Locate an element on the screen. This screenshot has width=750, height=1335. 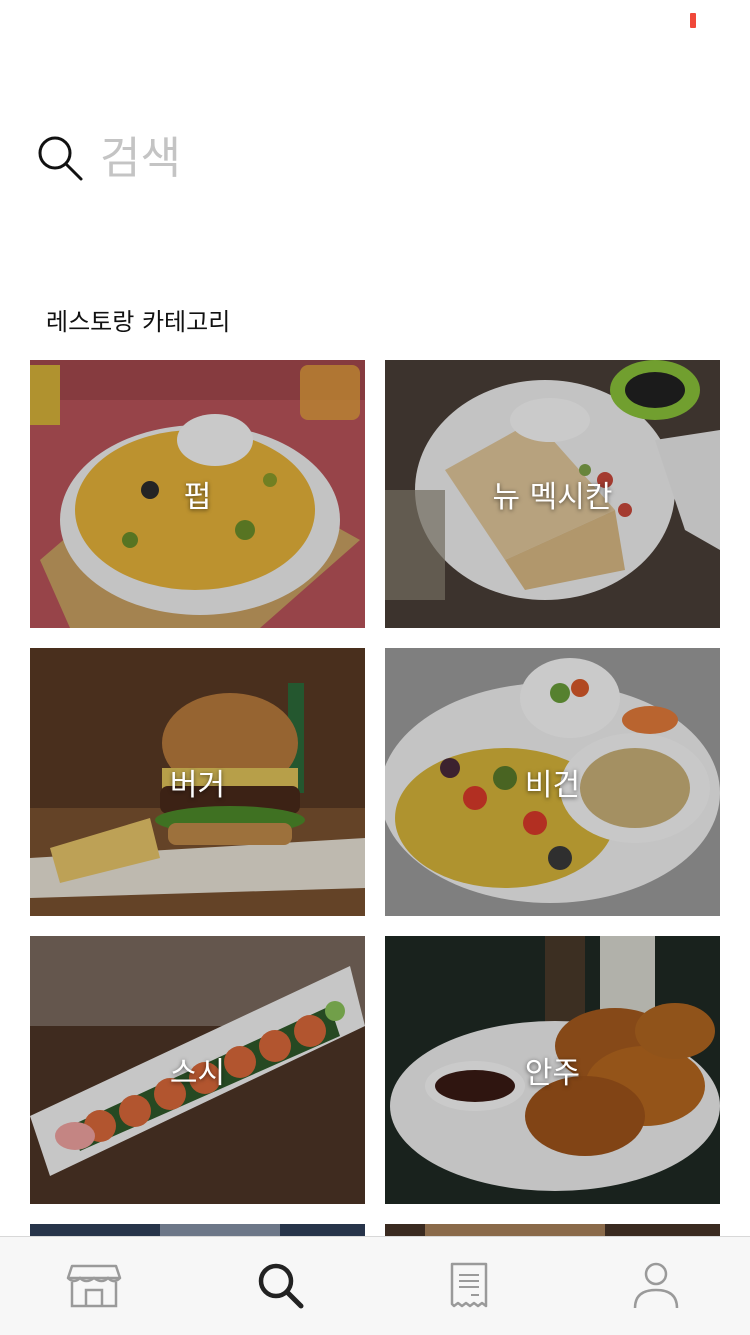
tab-profile is located at coordinates (655, 1286).